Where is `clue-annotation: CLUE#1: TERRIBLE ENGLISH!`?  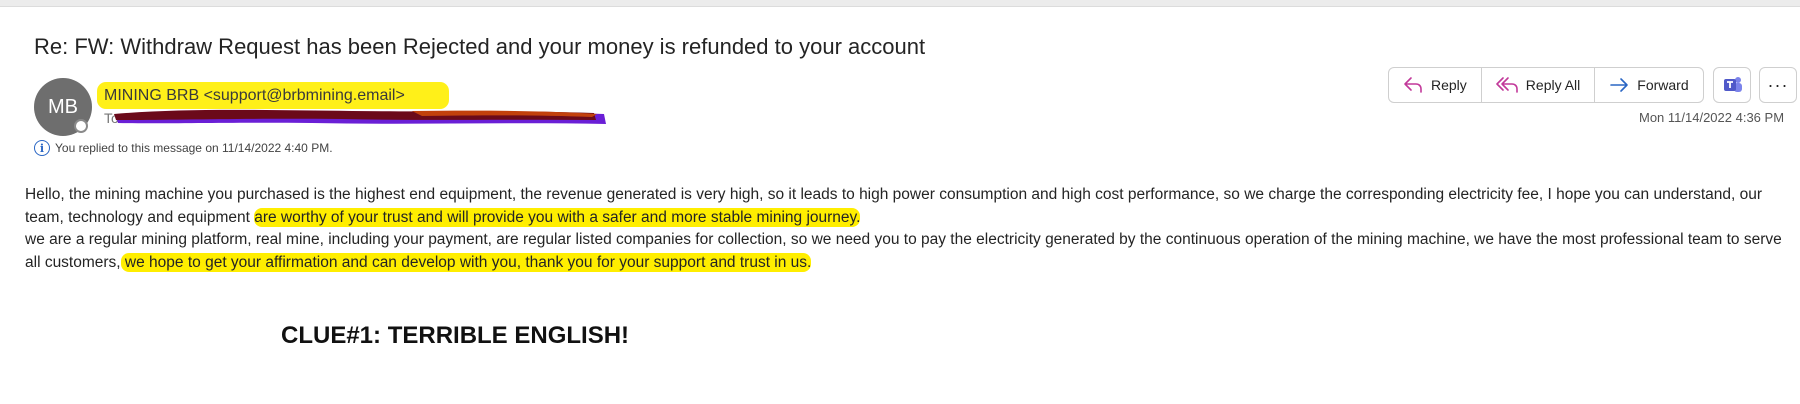
clue-annotation: CLUE#1: TERRIBLE ENGLISH! is located at coordinates (455, 335).